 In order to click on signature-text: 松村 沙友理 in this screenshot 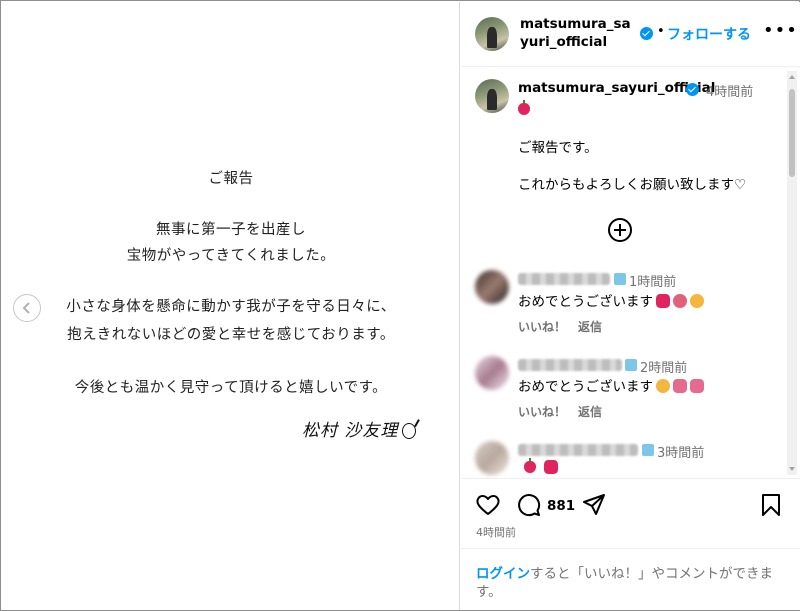, I will do `click(350, 431)`.